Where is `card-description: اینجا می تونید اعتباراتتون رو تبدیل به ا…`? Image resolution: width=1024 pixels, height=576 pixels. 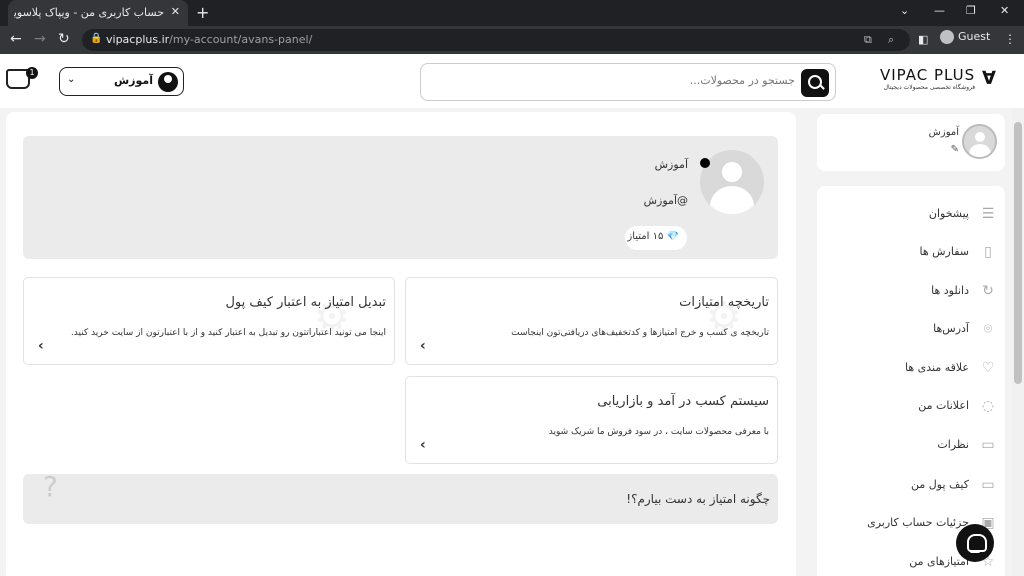 card-description: اینجا می تونید اعتباراتتون رو تبدیل به ا… is located at coordinates (228, 333).